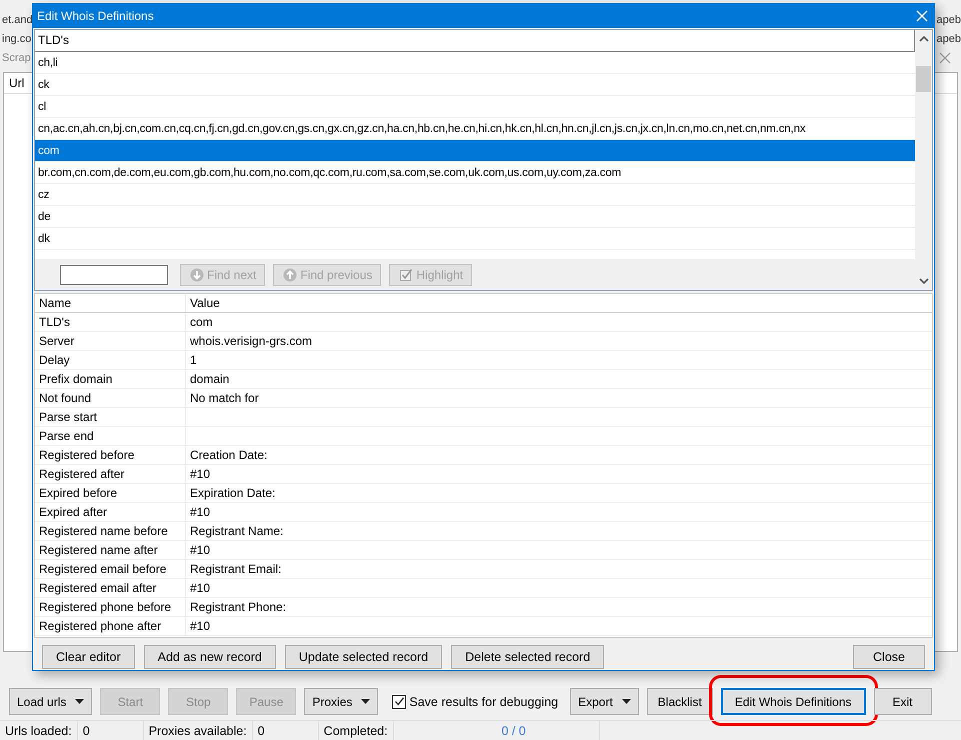 Image resolution: width=961 pixels, height=740 pixels. Describe the element at coordinates (399, 701) in the screenshot. I see `checkmark-icon` at that location.